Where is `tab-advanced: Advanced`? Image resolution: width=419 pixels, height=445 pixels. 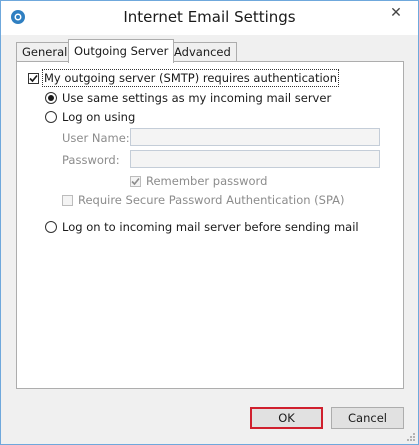
tab-advanced: Advanced is located at coordinates (202, 52).